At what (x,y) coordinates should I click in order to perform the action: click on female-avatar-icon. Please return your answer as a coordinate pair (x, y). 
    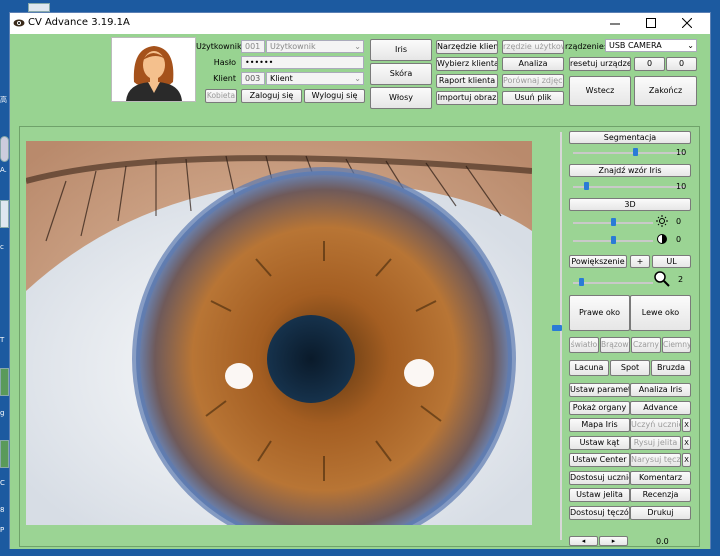
    Looking at the image, I should click on (154, 73).